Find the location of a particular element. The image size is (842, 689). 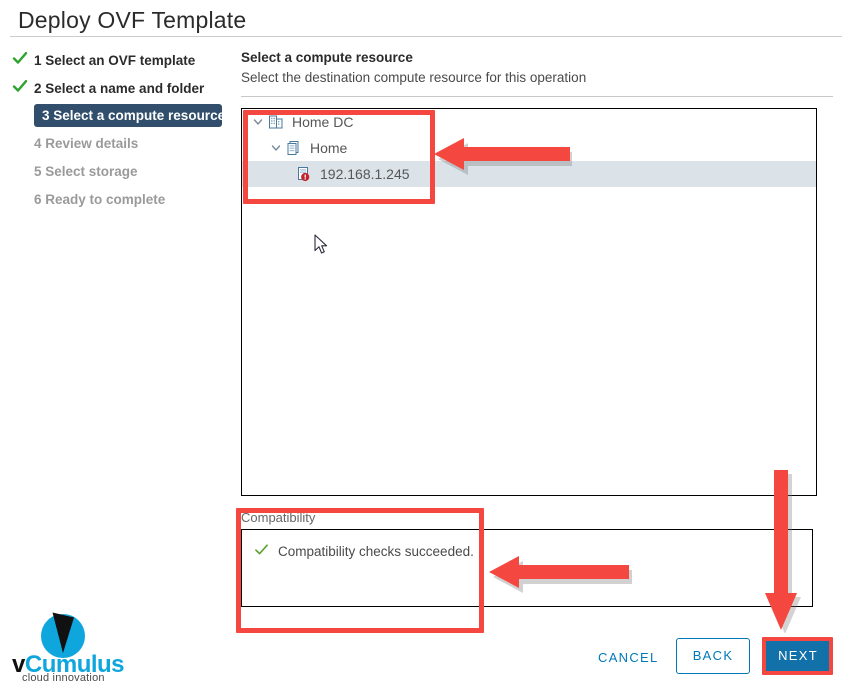

sidebar-step-4: 4 Review details is located at coordinates (116, 143).